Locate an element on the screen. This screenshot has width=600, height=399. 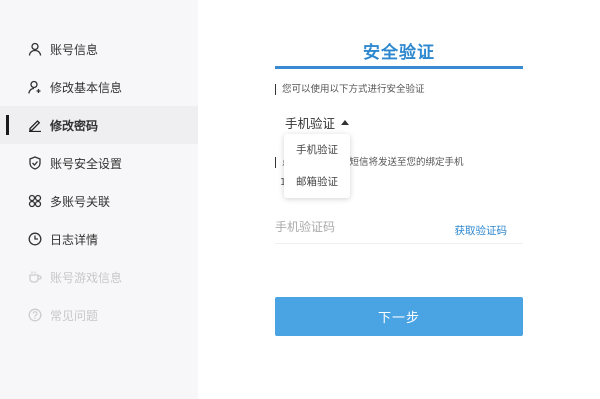
sidebar-item-account-info: 账号信息 is located at coordinates (99, 49).